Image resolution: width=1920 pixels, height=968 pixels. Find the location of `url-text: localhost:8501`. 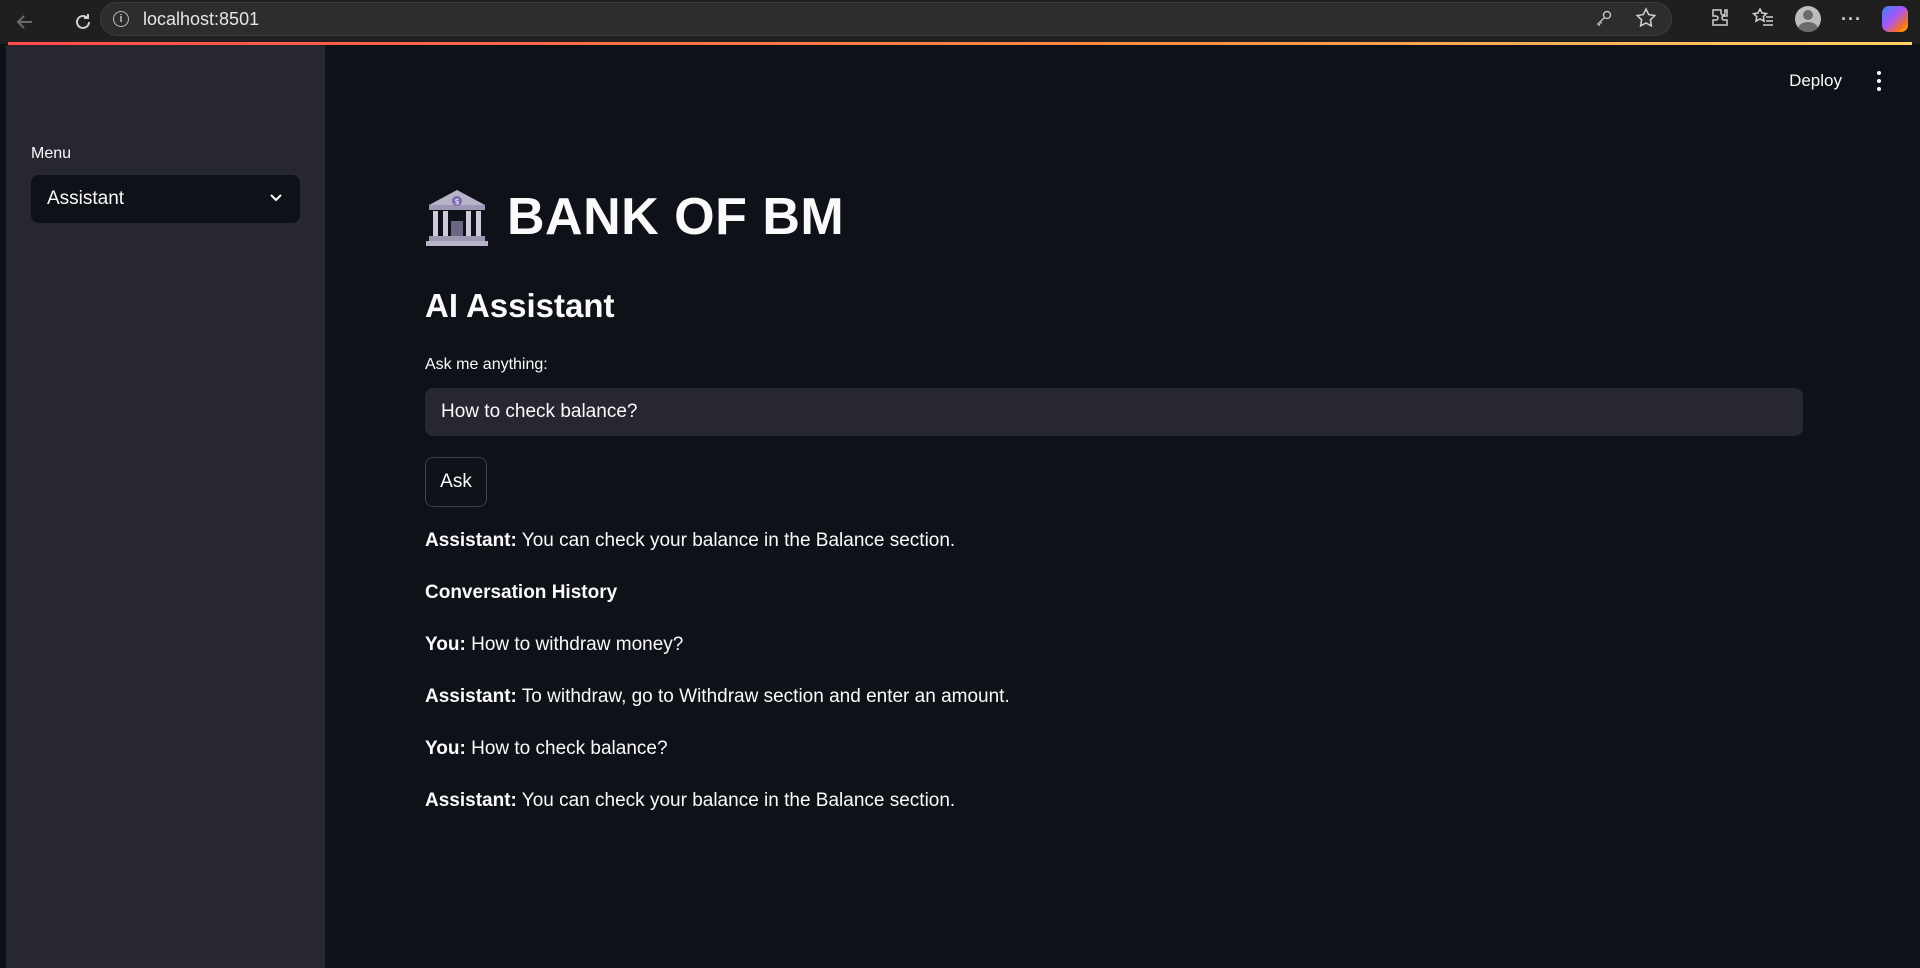

url-text: localhost:8501 is located at coordinates (201, 19).